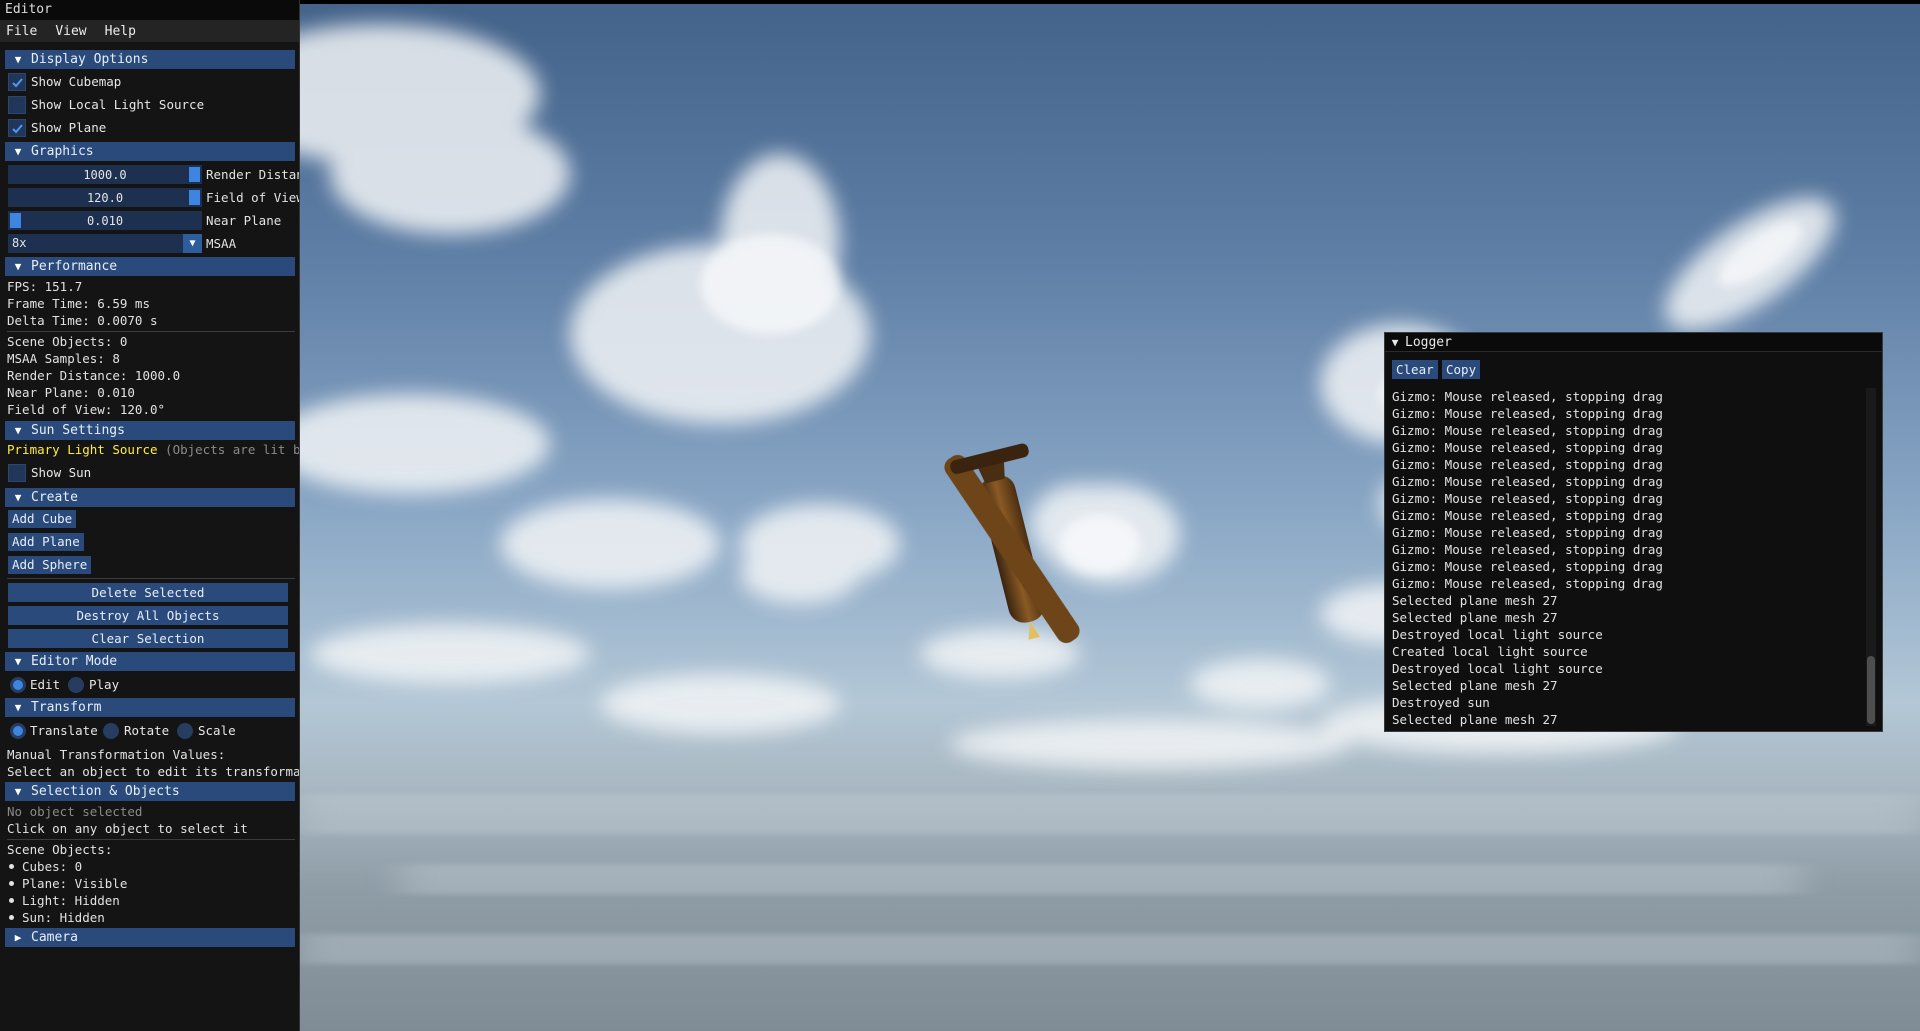  Describe the element at coordinates (78, 303) in the screenshot. I see `perf-frame-time: Frame Time: 6.59 ms` at that location.